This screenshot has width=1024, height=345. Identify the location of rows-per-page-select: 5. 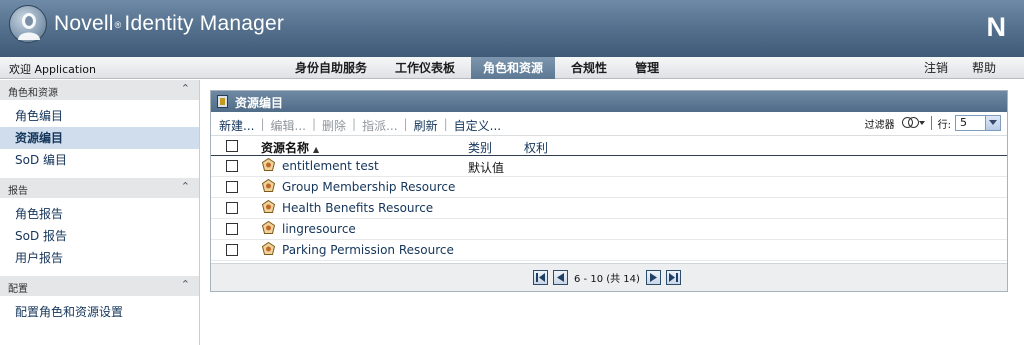
(978, 123).